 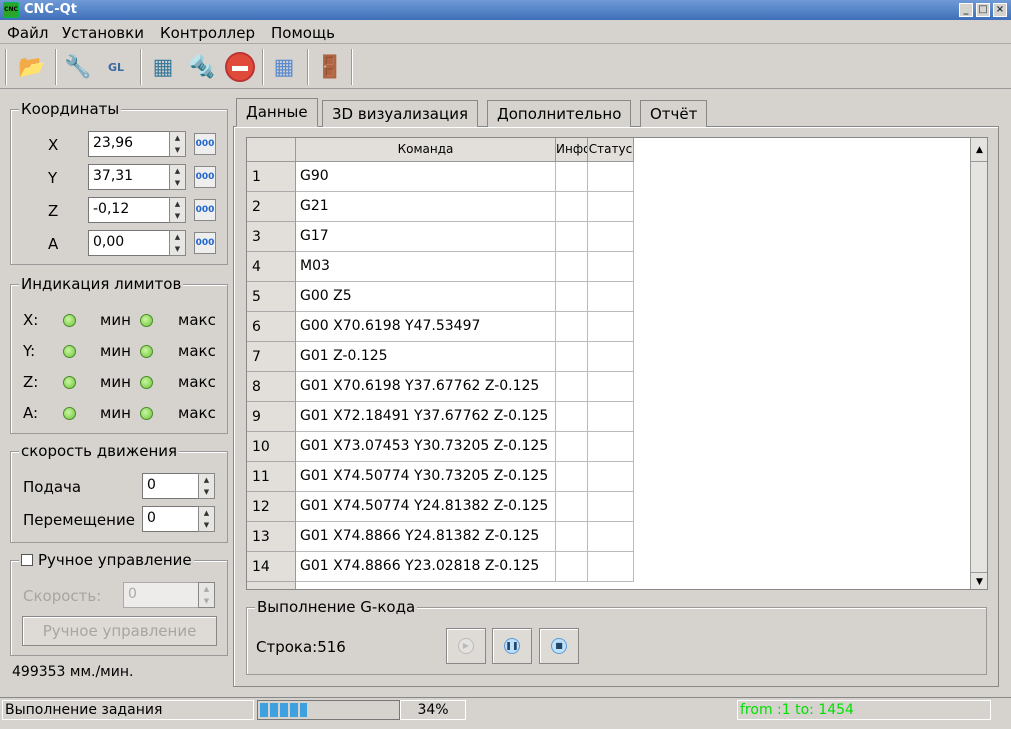 I want to click on row-number: 7, so click(x=271, y=357).